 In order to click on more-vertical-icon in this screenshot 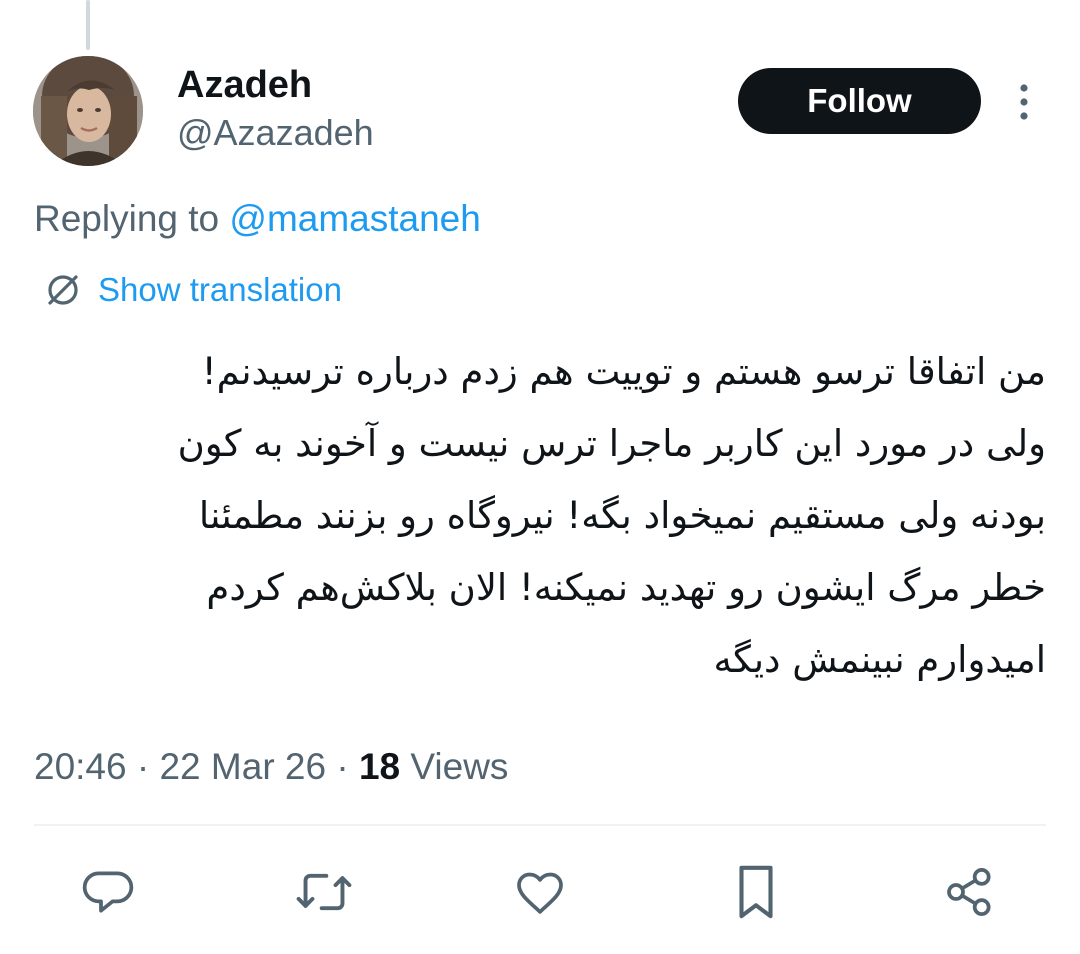, I will do `click(1024, 102)`.